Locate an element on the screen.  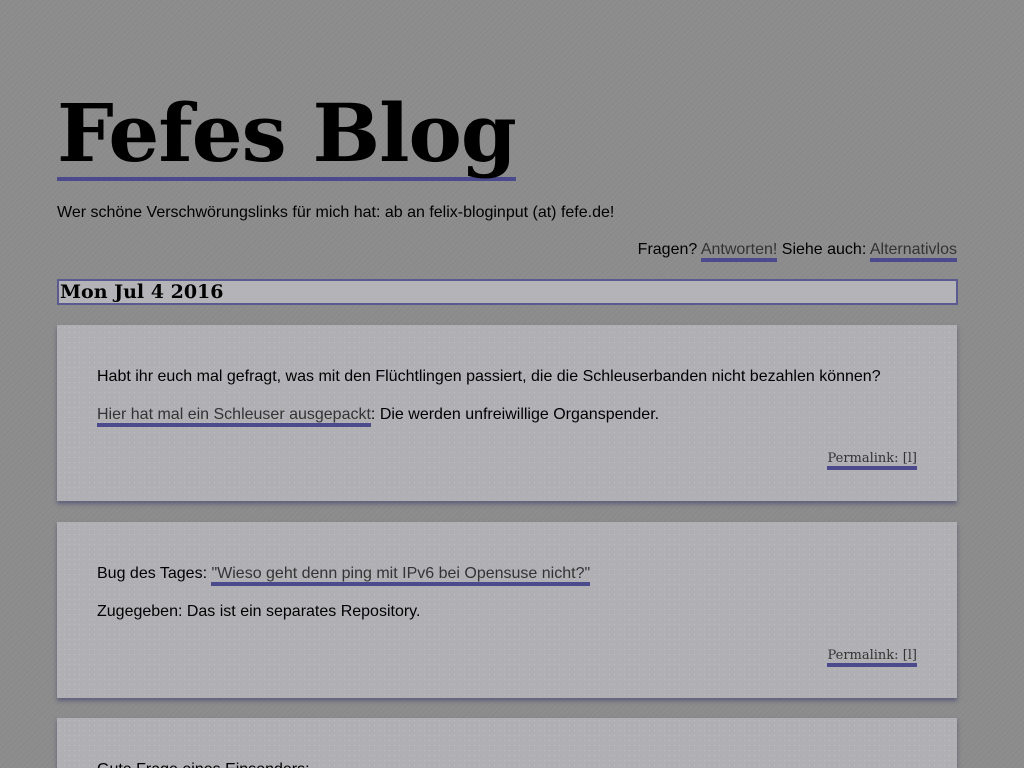
questions-text: Fragen? is located at coordinates (667, 249).